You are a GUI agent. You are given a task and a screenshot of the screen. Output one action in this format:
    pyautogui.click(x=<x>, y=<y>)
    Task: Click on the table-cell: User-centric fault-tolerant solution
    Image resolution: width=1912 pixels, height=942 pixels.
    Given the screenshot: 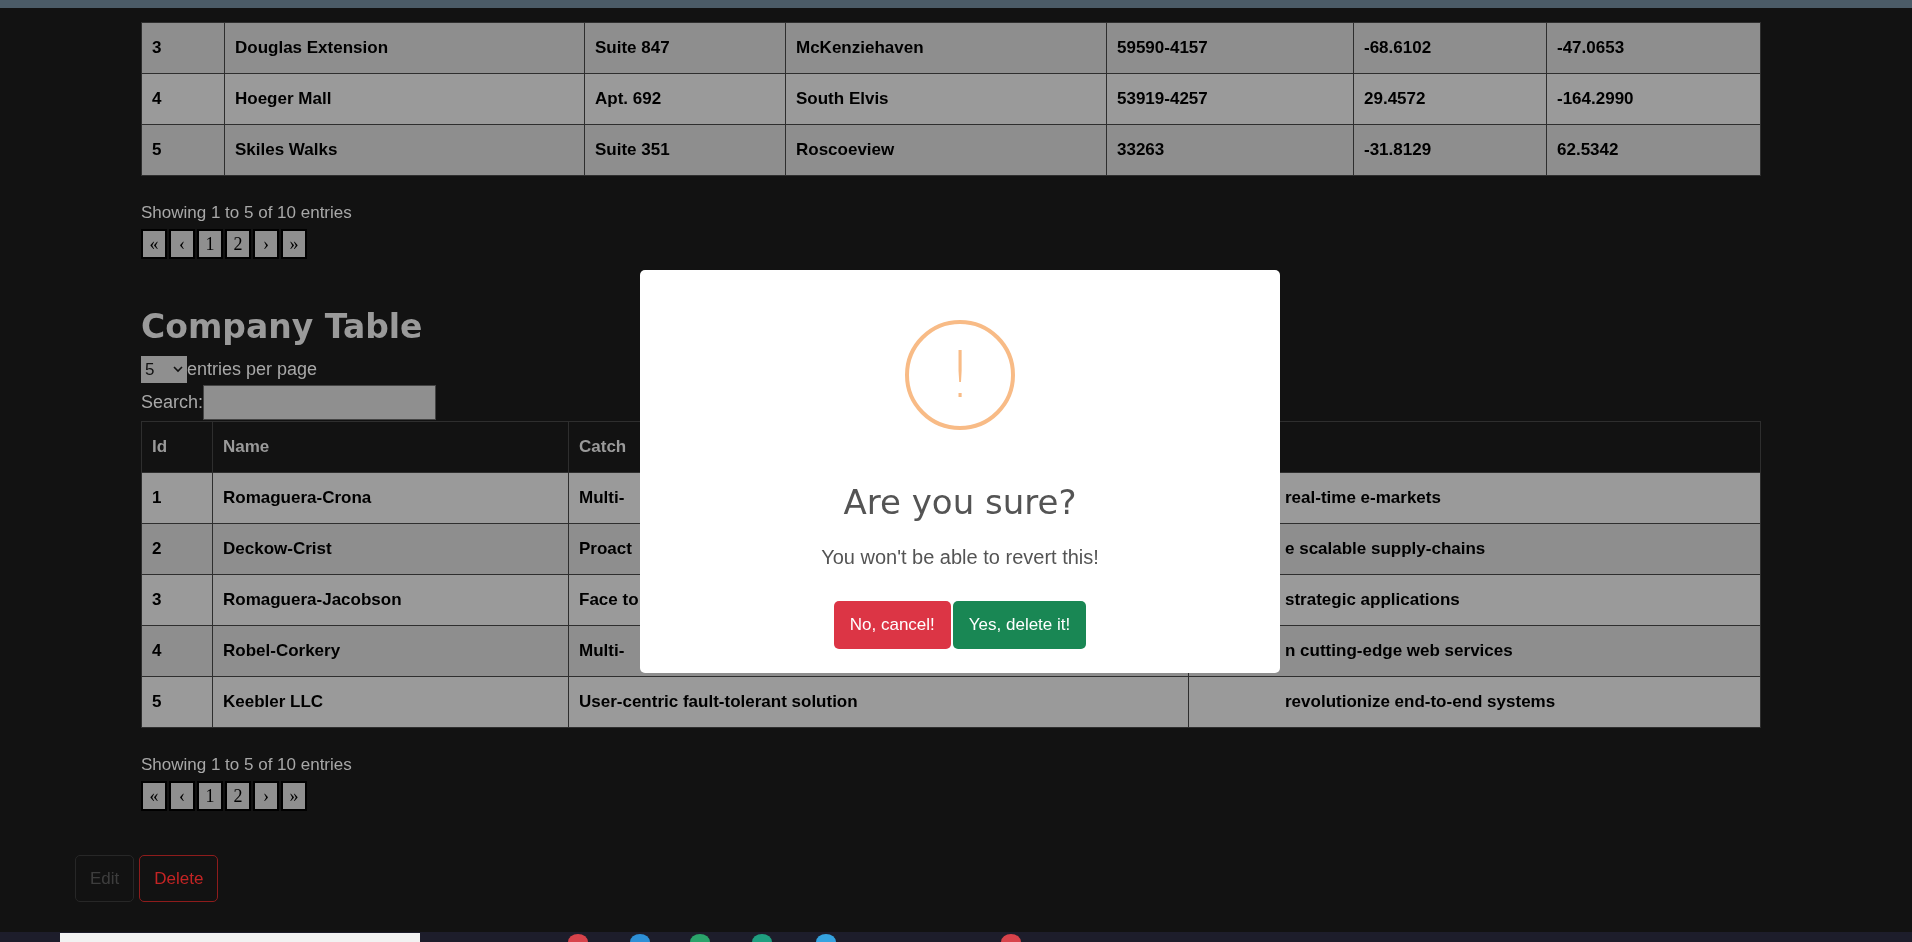 What is the action you would take?
    pyautogui.click(x=878, y=702)
    